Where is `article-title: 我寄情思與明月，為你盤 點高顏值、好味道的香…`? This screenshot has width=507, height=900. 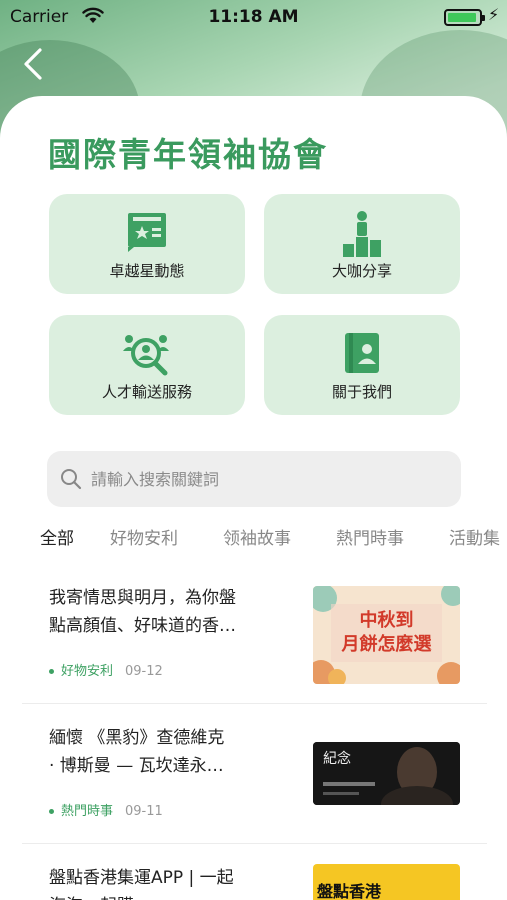 article-title: 我寄情思與明月，為你盤 點高顏值、好味道的香… is located at coordinates (169, 612).